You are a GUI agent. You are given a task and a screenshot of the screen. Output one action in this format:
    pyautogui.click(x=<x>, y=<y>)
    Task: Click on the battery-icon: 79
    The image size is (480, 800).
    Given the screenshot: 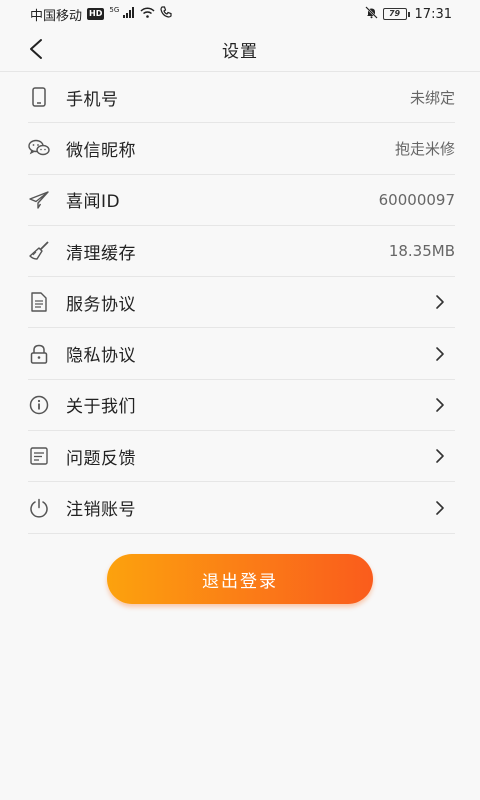 What is the action you would take?
    pyautogui.click(x=396, y=14)
    